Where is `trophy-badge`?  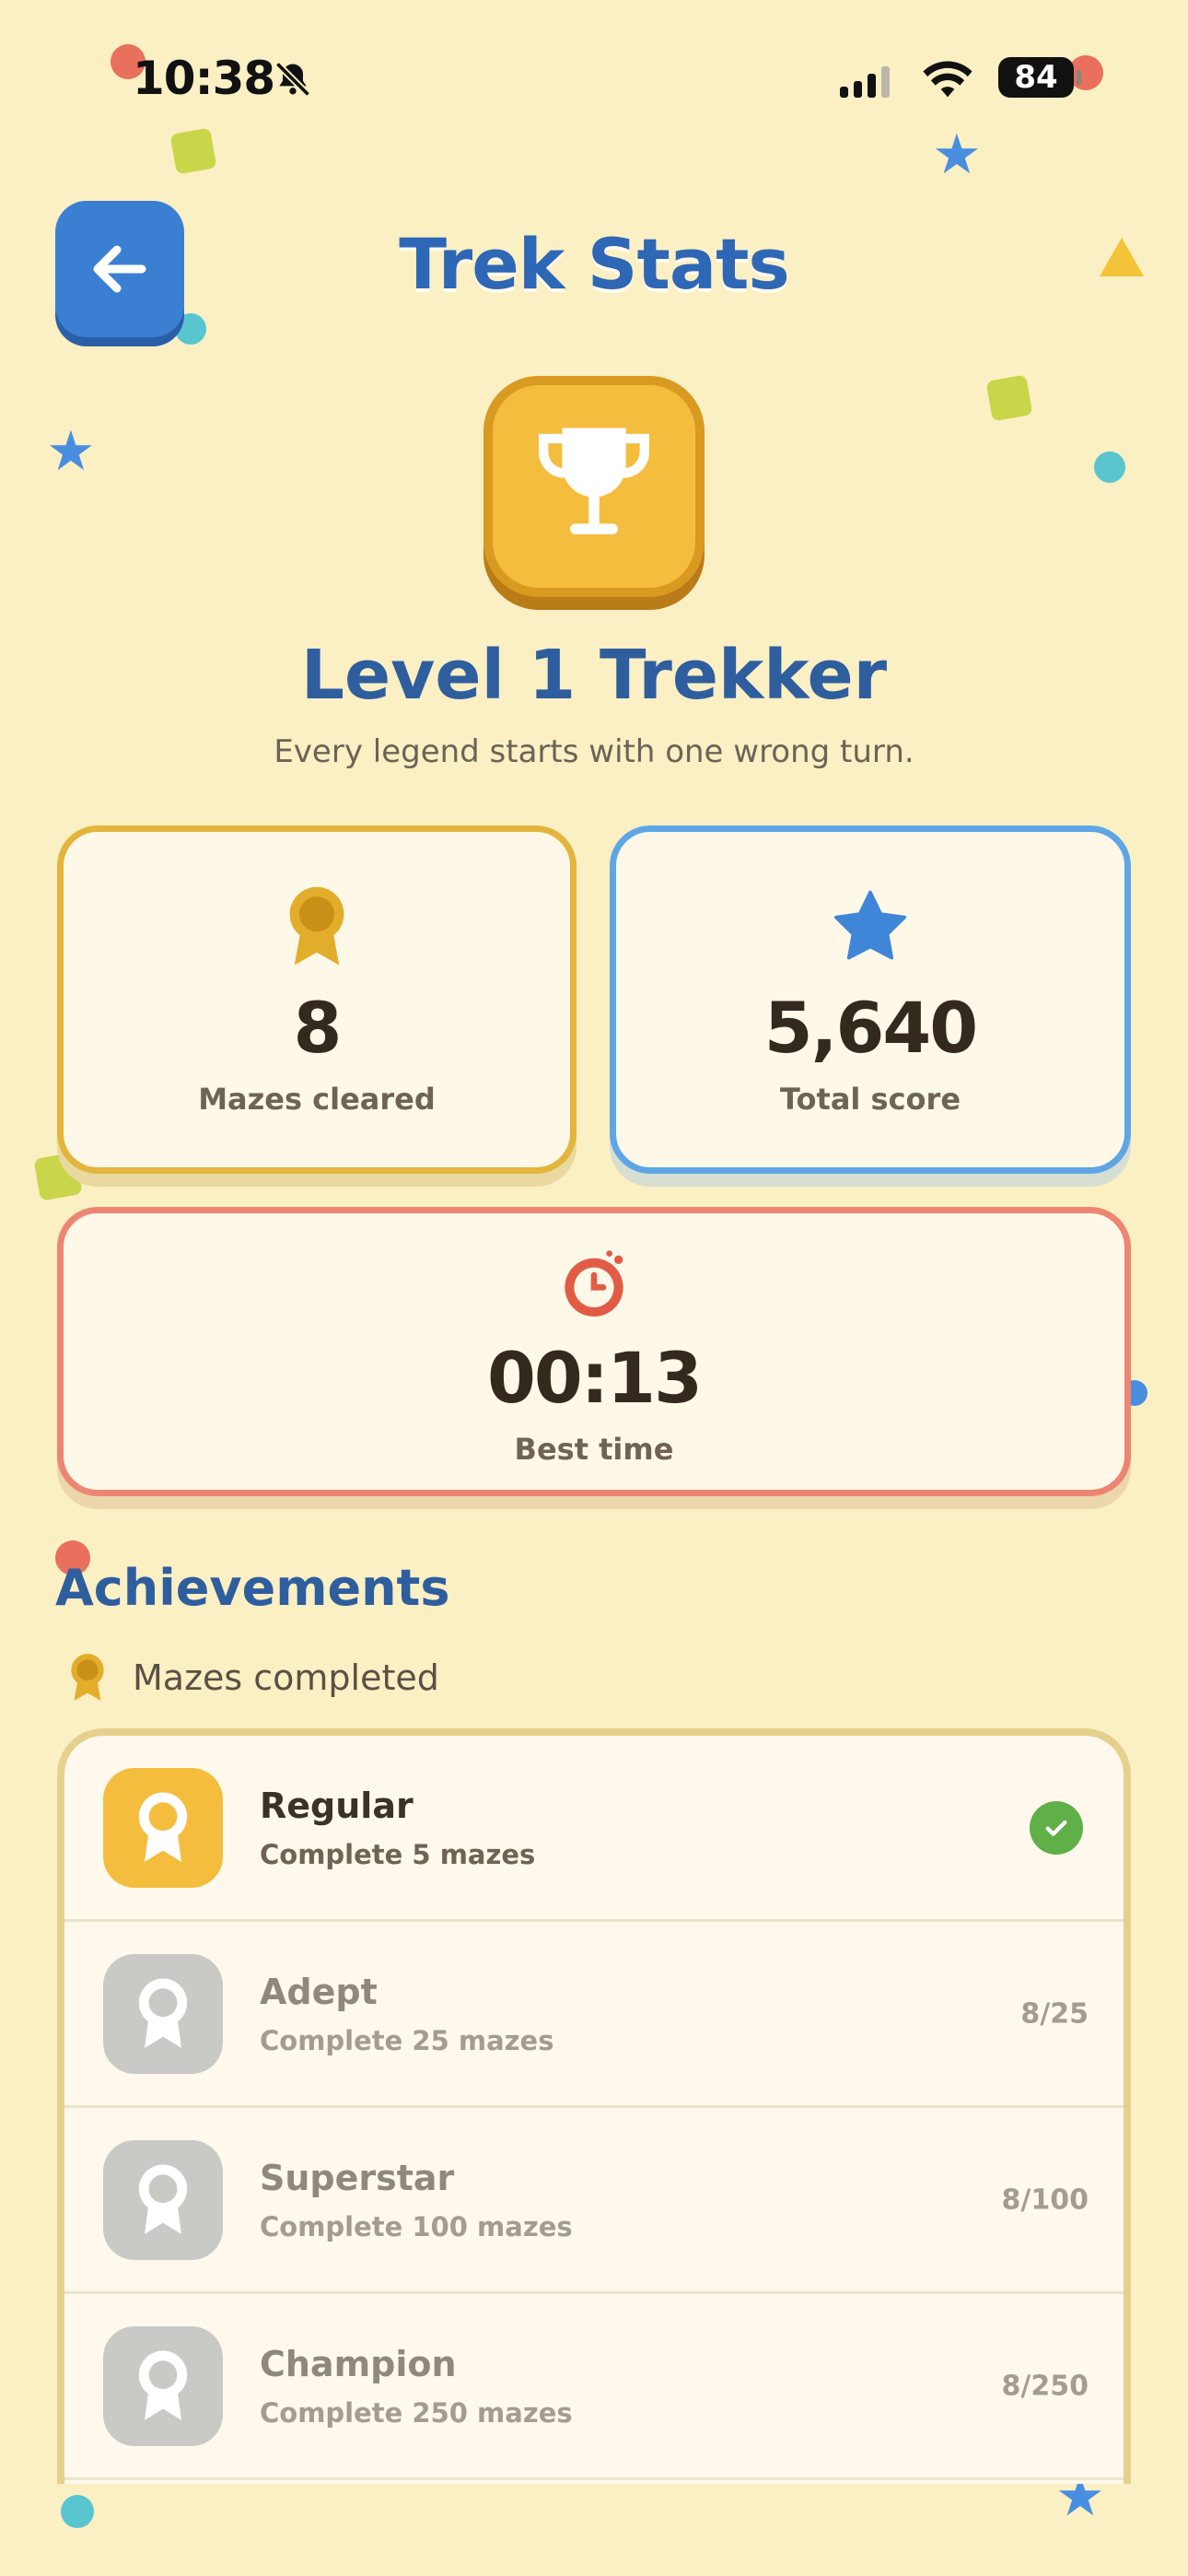 trophy-badge is located at coordinates (594, 486).